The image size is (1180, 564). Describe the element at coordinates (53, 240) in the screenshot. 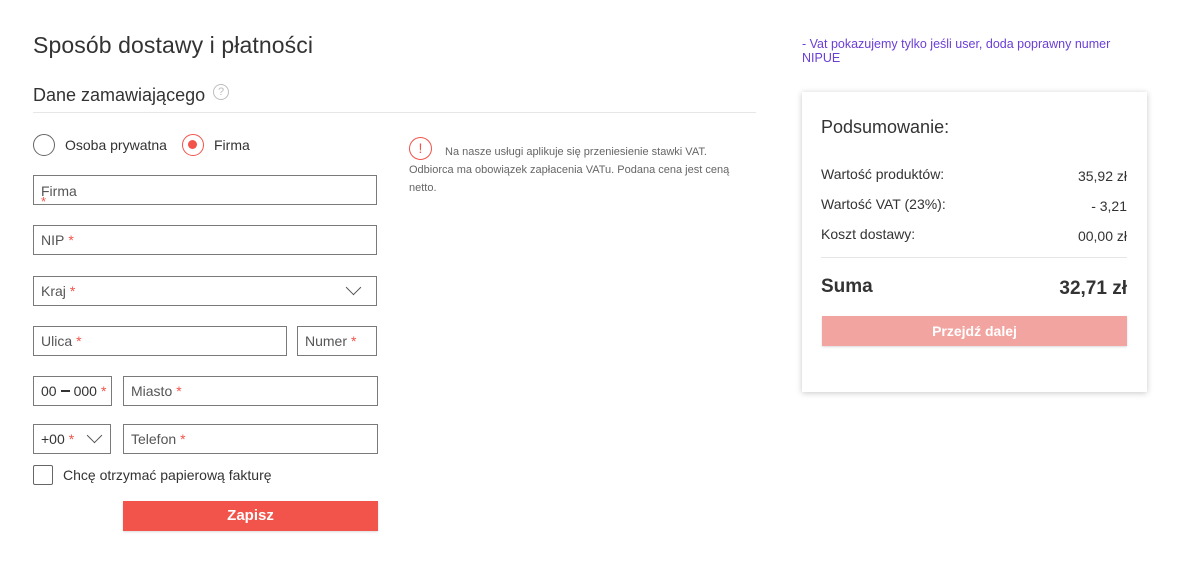

I see `nip-field-label: NIP` at that location.